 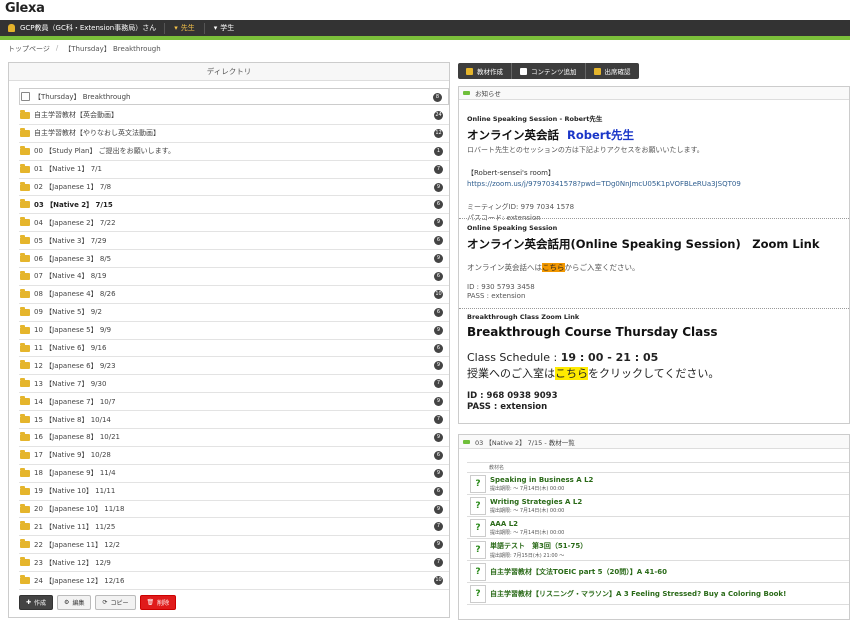 I want to click on material-title: AAA L2, so click(x=527, y=524).